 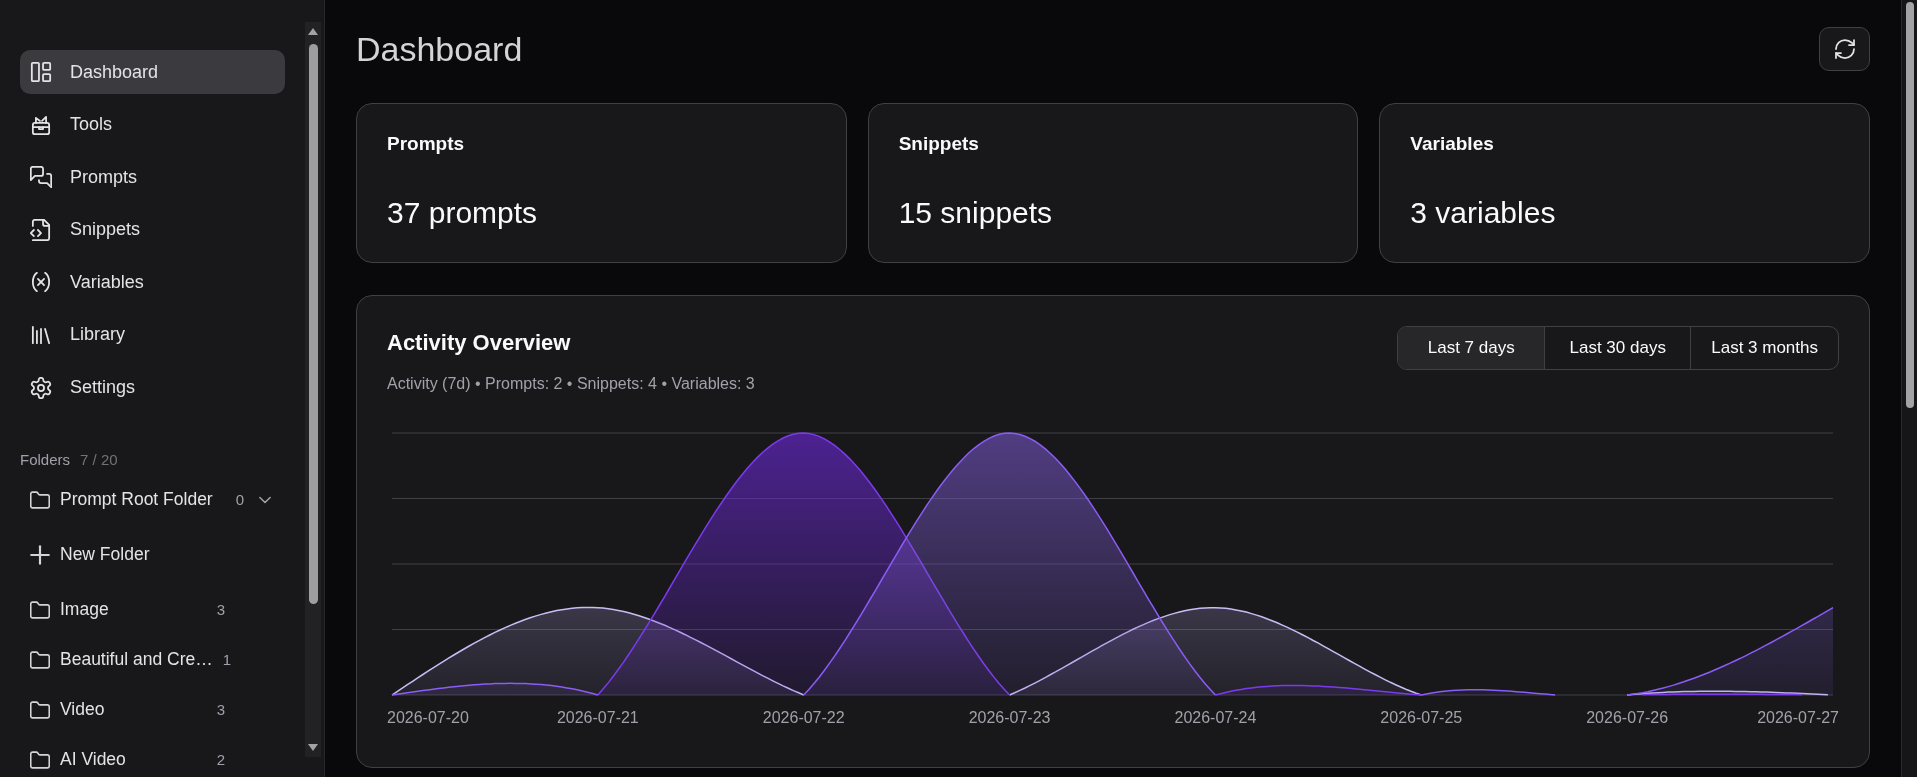 What do you see at coordinates (803, 717) in the screenshot?
I see `axis-label: 2026-07-22` at bounding box center [803, 717].